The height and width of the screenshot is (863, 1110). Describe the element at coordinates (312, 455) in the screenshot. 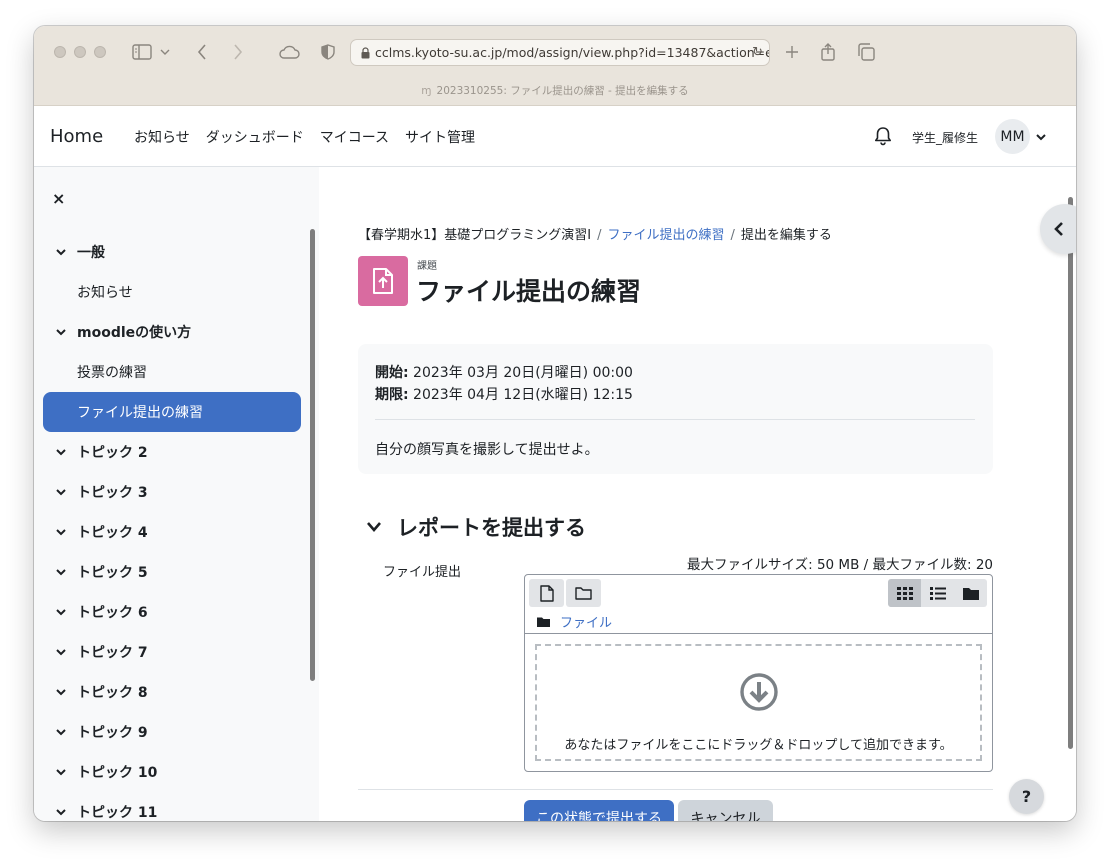

I see `drawer-scrollbar` at that location.